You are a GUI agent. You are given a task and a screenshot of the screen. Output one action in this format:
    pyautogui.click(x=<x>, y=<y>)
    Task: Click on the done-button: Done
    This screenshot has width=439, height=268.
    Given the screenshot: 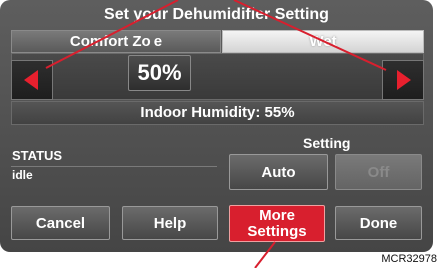 What is the action you would take?
    pyautogui.click(x=378, y=223)
    